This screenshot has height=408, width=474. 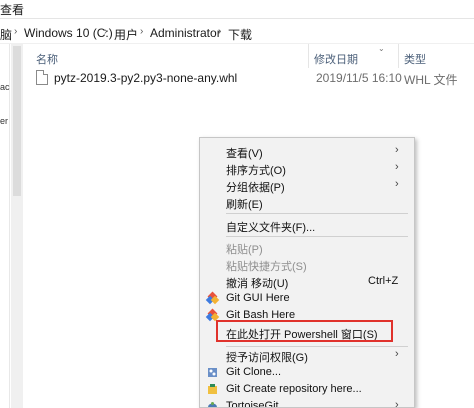 What do you see at coordinates (185, 33) in the screenshot?
I see `breadcrumb-administrator: Administrator` at bounding box center [185, 33].